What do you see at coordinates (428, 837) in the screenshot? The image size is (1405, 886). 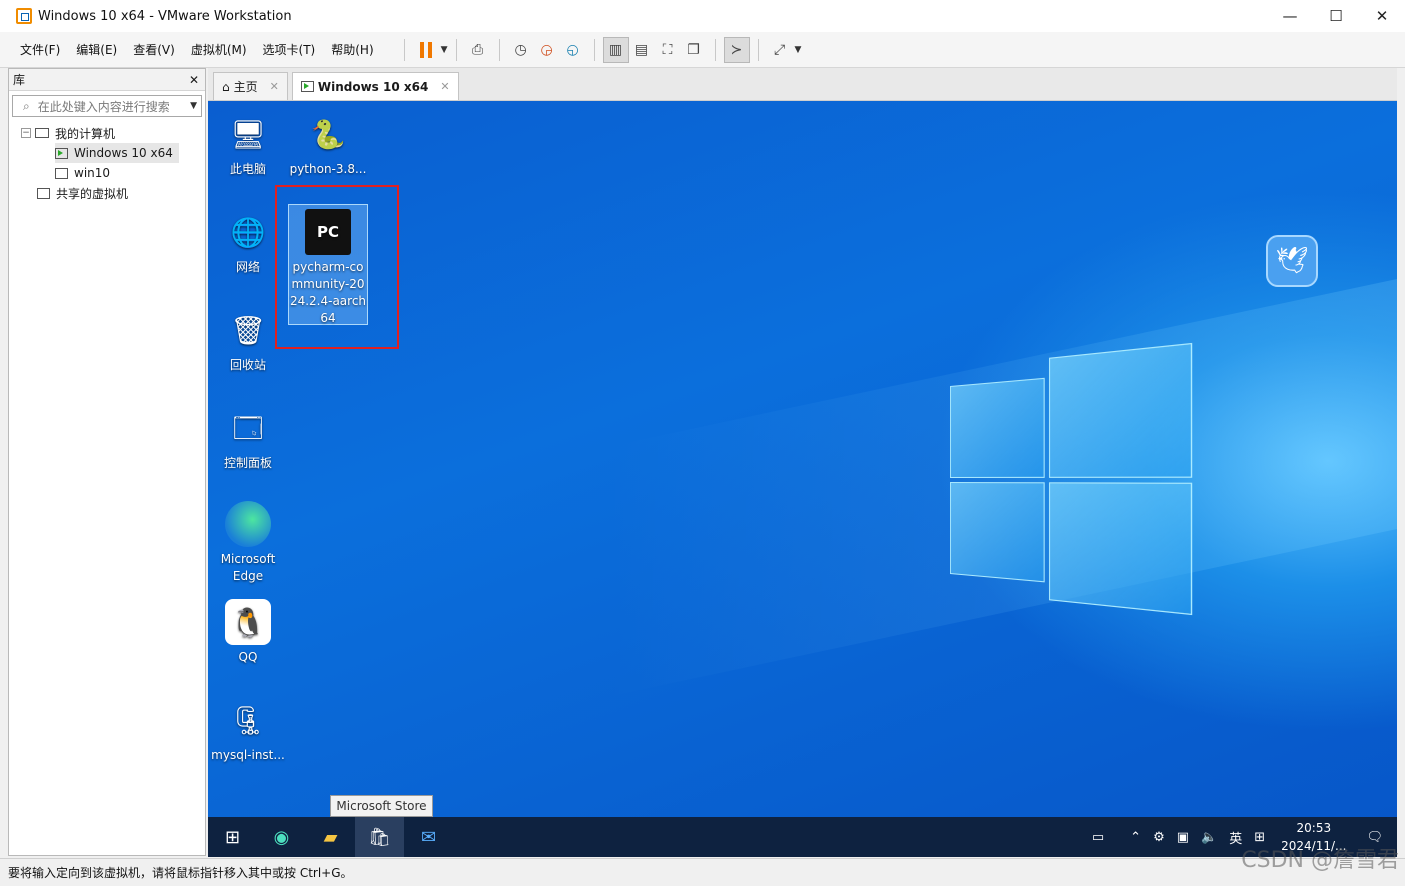 I see `taskbar-mail-icon: ✉` at bounding box center [428, 837].